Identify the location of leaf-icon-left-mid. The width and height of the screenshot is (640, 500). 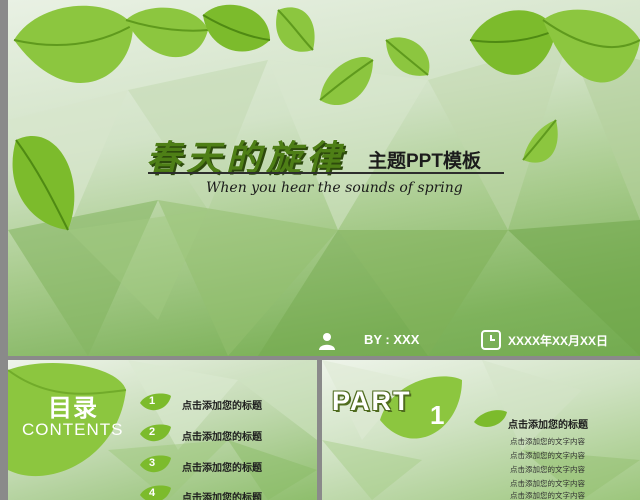
(43, 183).